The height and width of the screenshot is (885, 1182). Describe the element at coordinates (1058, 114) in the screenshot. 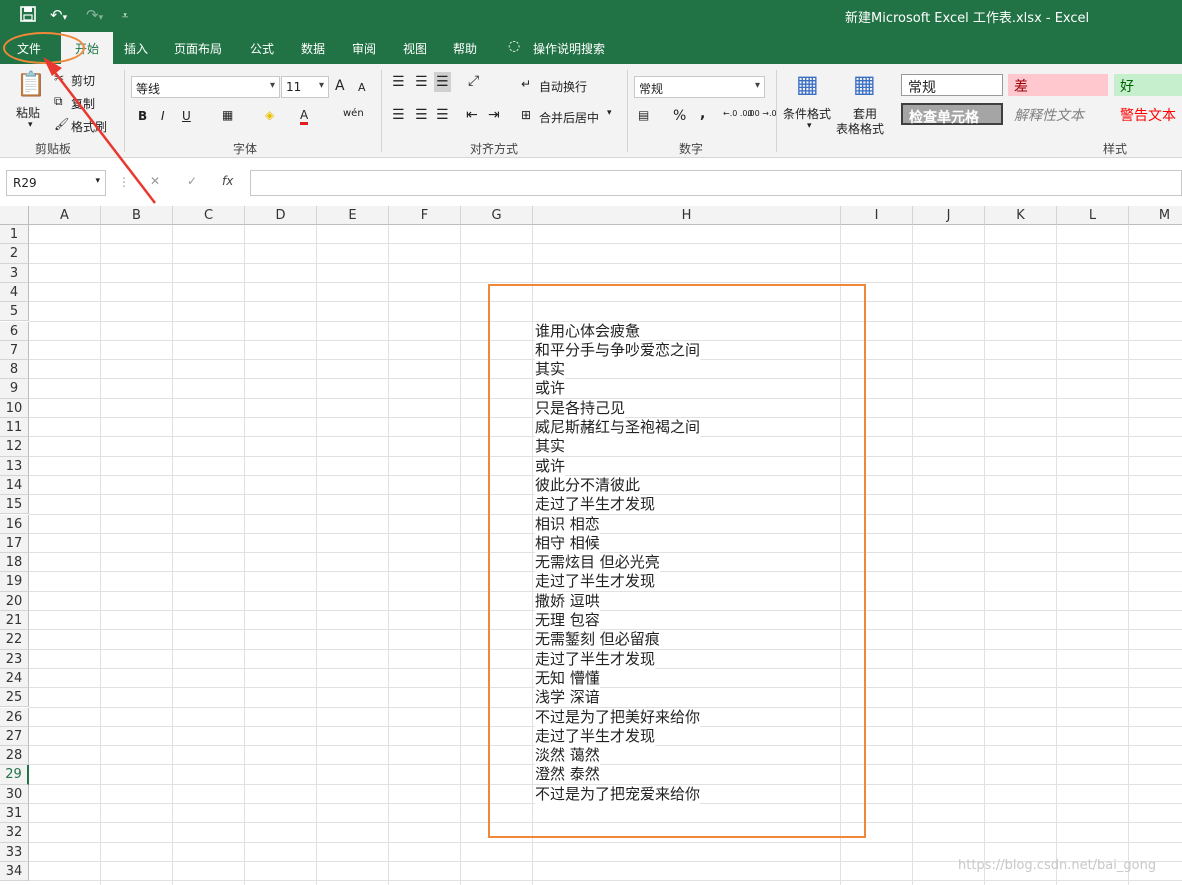

I see `style-explanatory: 解释性文本` at that location.